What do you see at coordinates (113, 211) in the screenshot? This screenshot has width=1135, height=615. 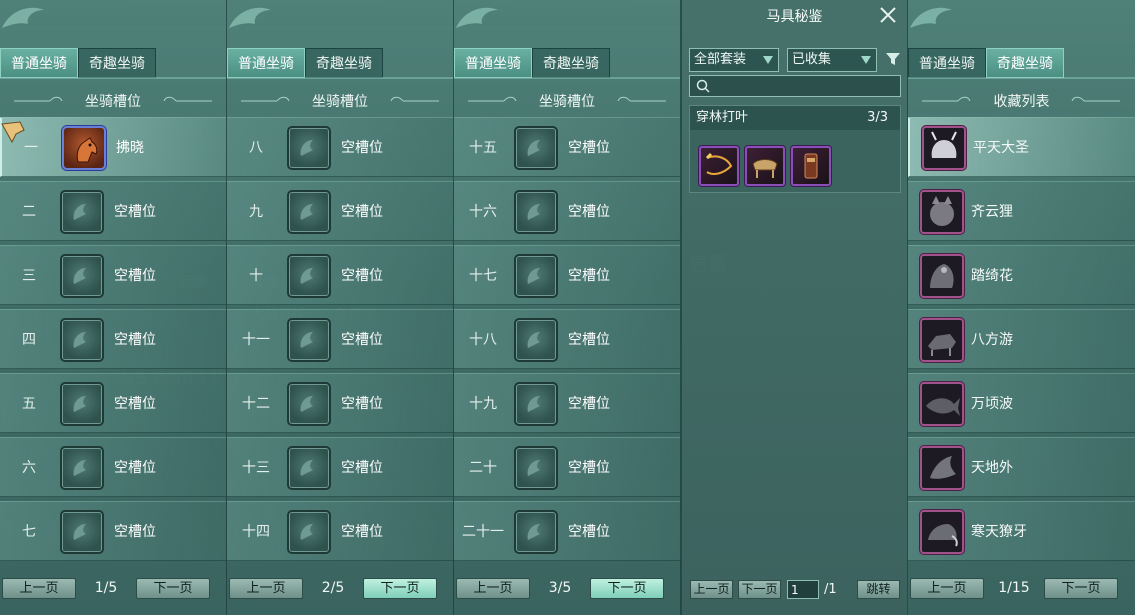 I see `slot-row: 二 空槽位` at bounding box center [113, 211].